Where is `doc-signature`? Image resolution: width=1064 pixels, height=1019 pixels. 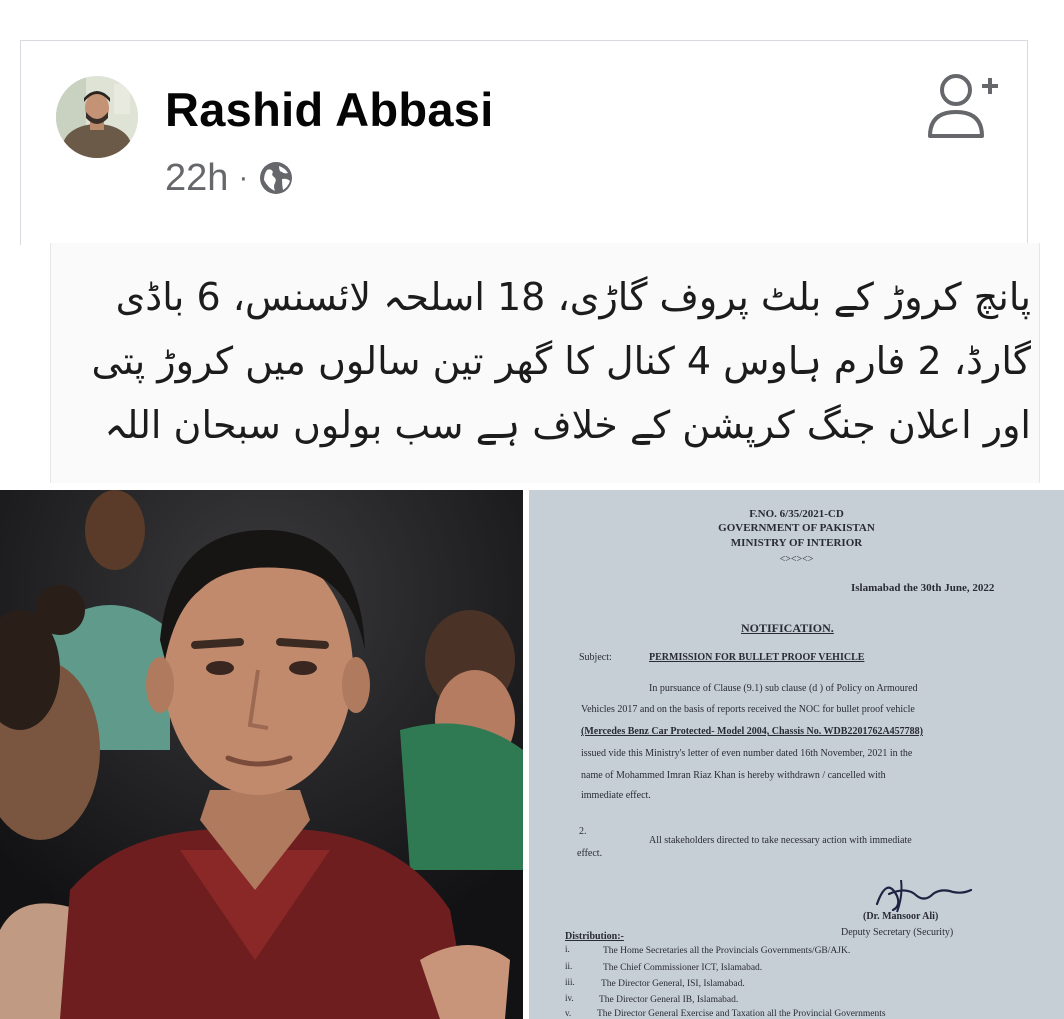 doc-signature is located at coordinates (924, 896).